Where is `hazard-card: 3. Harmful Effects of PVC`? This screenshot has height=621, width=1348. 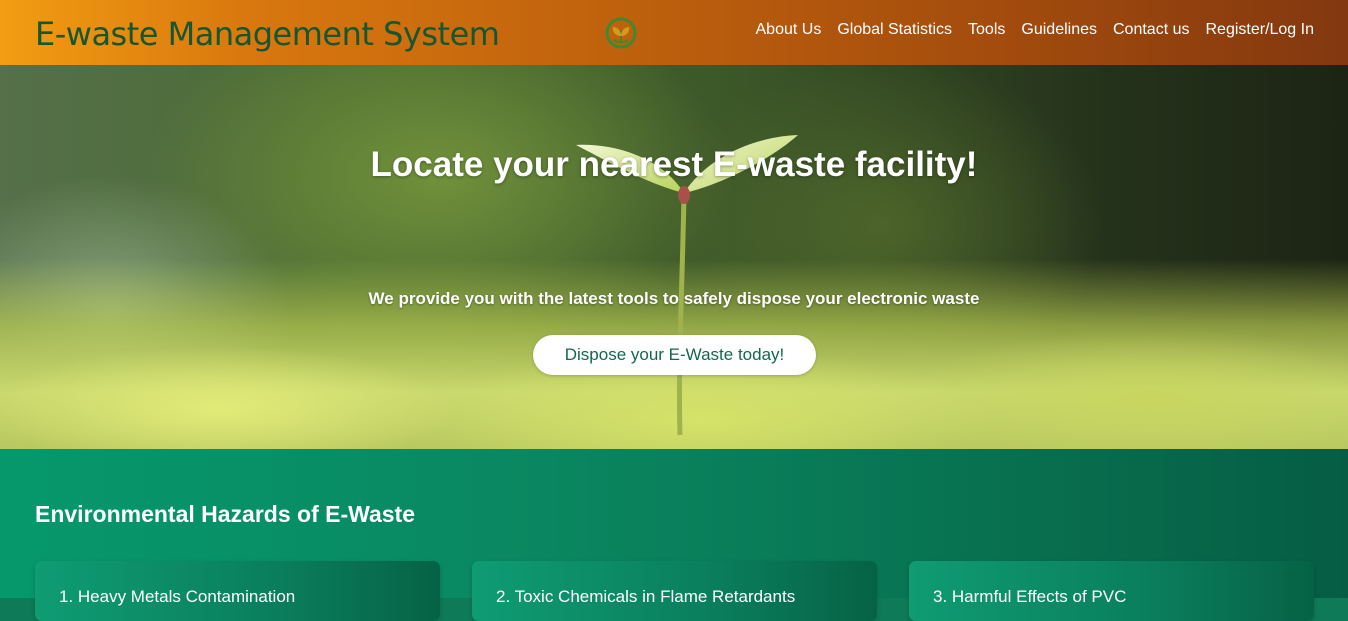 hazard-card: 3. Harmful Effects of PVC is located at coordinates (1111, 591).